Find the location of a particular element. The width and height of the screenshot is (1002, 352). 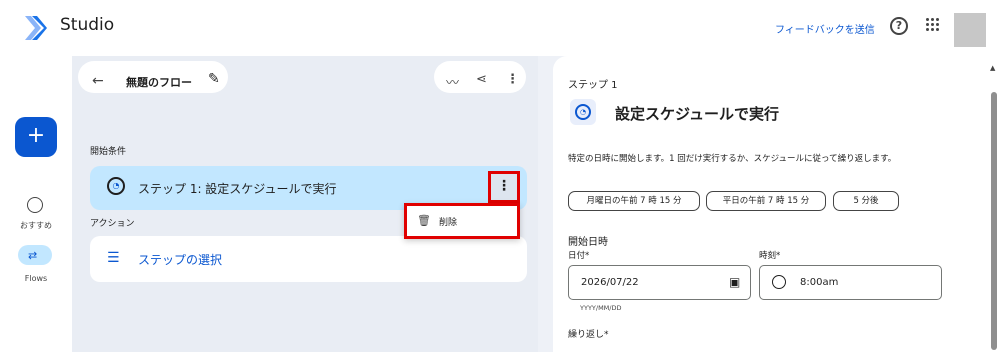

scrollbar-thumb is located at coordinates (994, 221).